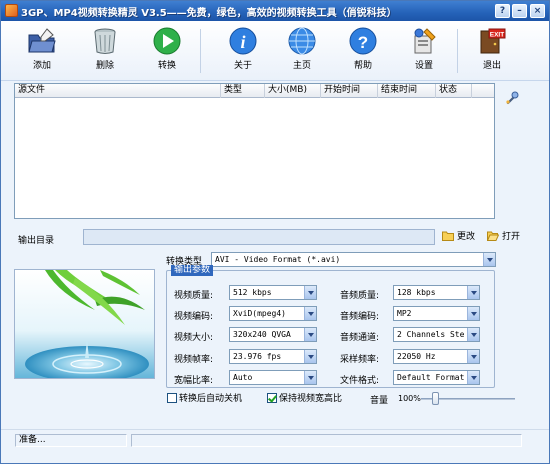 This screenshot has width=550, height=464. Describe the element at coordinates (194, 338) in the screenshot. I see `video-size-label: 视频大小:` at that location.